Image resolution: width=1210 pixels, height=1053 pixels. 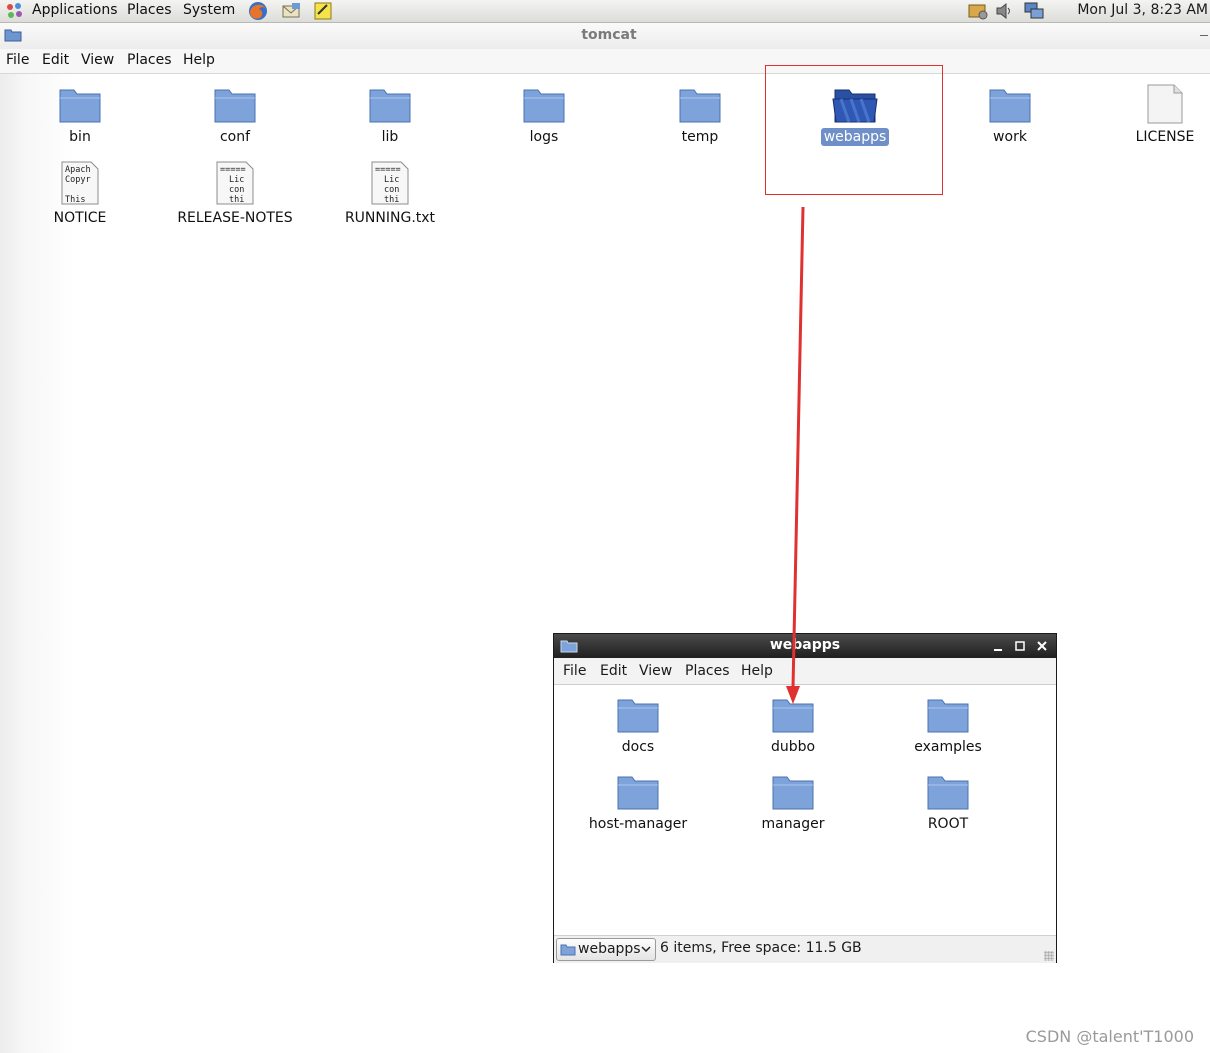 I want to click on folder-item-work: work, so click(x=1010, y=116).